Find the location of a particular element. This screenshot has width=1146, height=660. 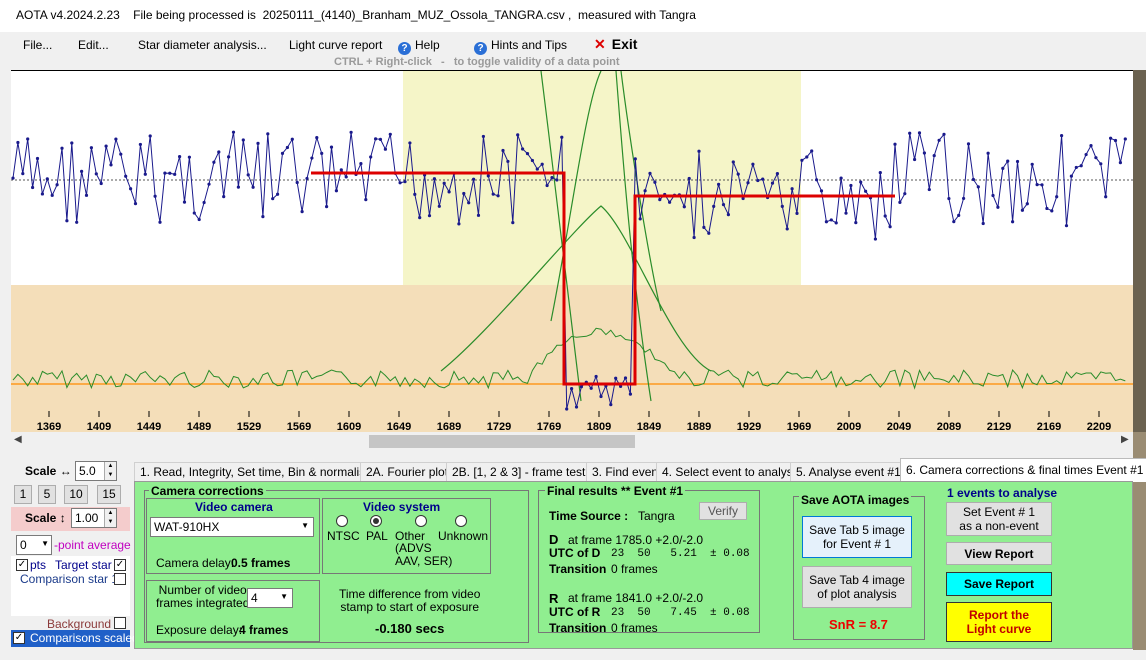

exposure-delay-label: Exposure delay: is located at coordinates (199, 630).